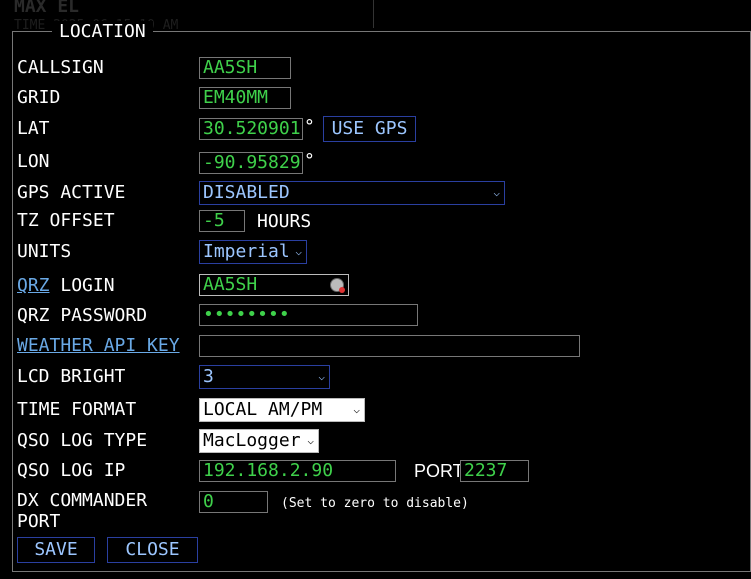 This screenshot has width=751, height=579. What do you see at coordinates (233, 502) in the screenshot?
I see `dx-commander-port-input: 0` at bounding box center [233, 502].